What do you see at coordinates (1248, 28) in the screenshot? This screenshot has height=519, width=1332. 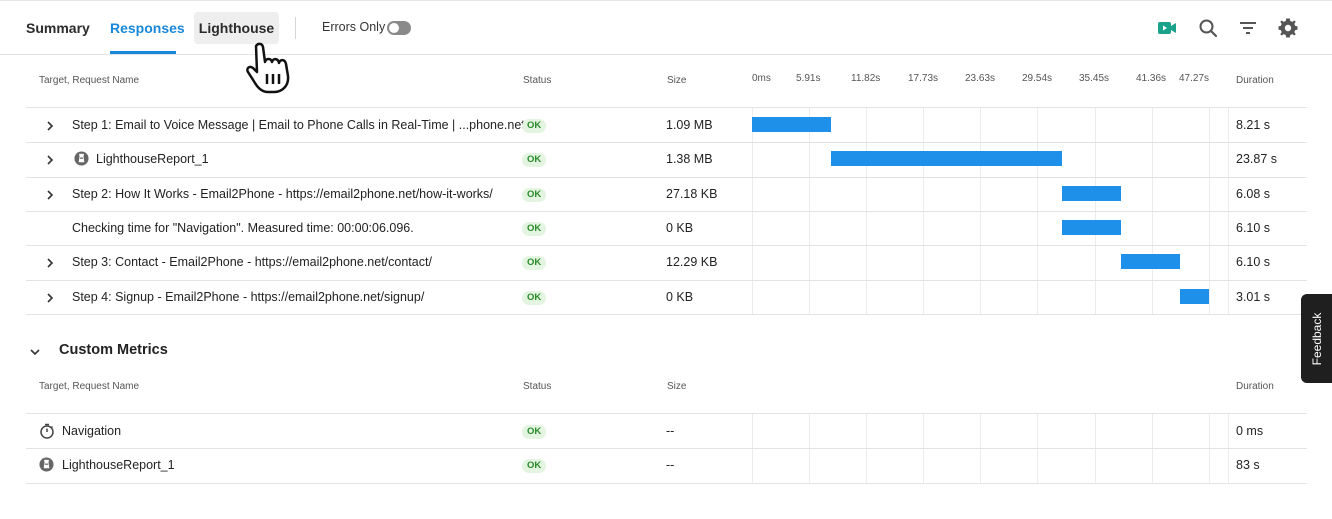 I see `filter-icon` at bounding box center [1248, 28].